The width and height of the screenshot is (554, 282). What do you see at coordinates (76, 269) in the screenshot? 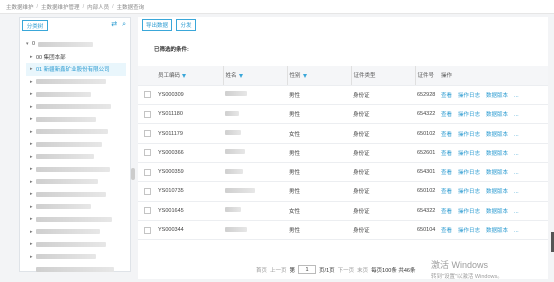
I see `tree-node` at bounding box center [76, 269].